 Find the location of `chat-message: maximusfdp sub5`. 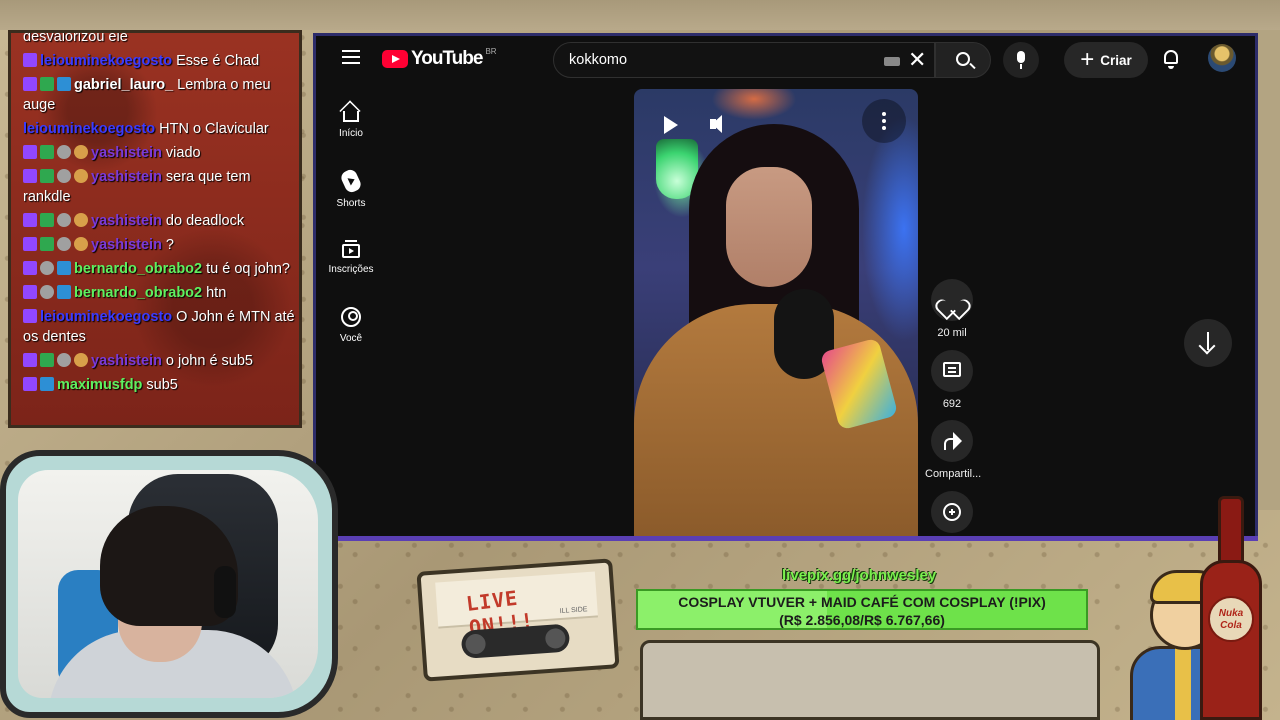

chat-message: maximusfdp sub5 is located at coordinates (159, 385).